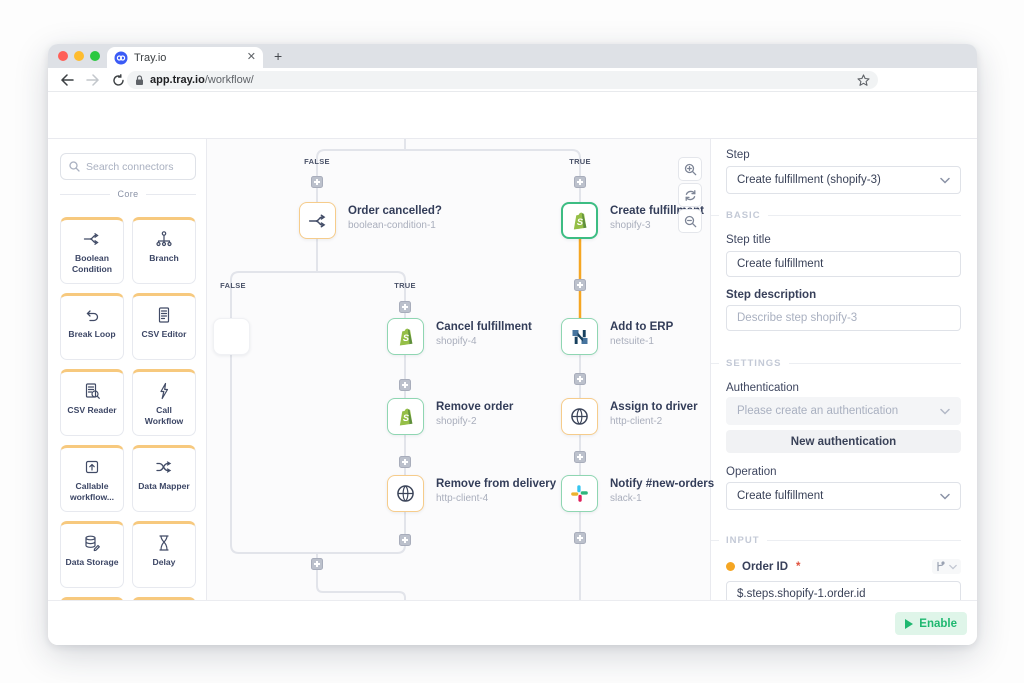 Image resolution: width=1024 pixels, height=683 pixels. What do you see at coordinates (63, 56) in the screenshot?
I see `close-window-icon` at bounding box center [63, 56].